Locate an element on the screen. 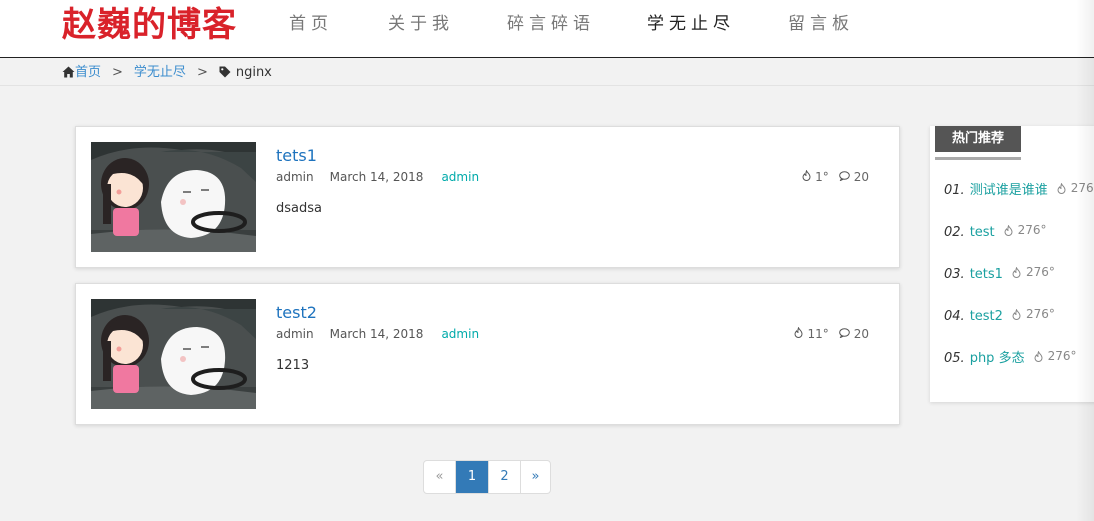 The height and width of the screenshot is (521, 1094). article-title: tets1 is located at coordinates (296, 155).